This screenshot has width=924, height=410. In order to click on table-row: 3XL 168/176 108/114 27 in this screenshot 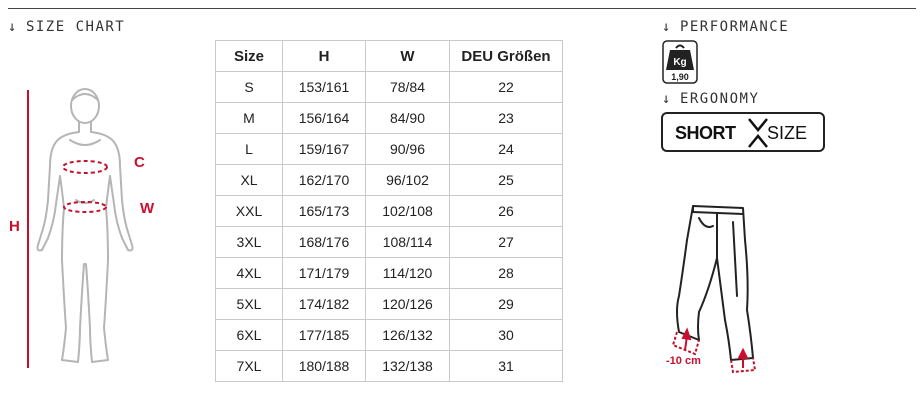, I will do `click(389, 242)`.